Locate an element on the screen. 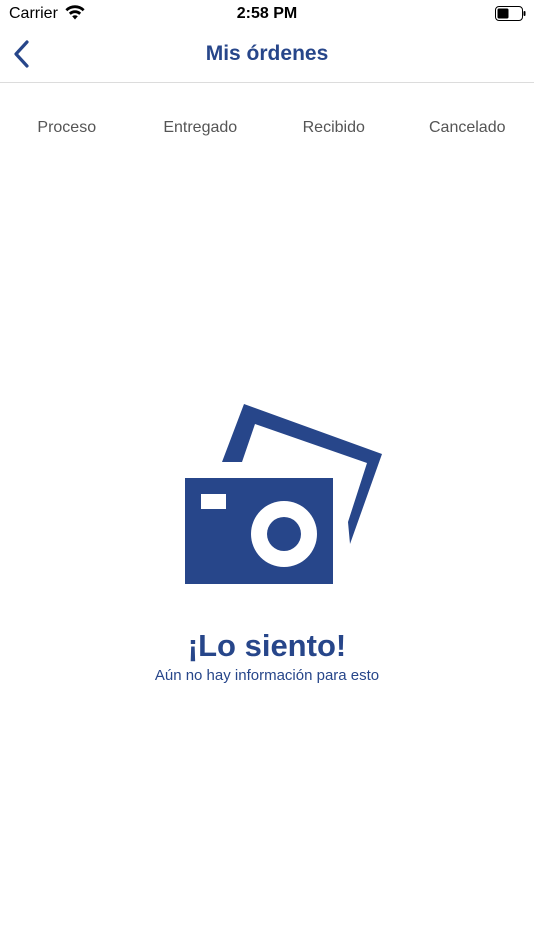 This screenshot has height=950, width=534. status-time: 2:58 PM is located at coordinates (267, 13).